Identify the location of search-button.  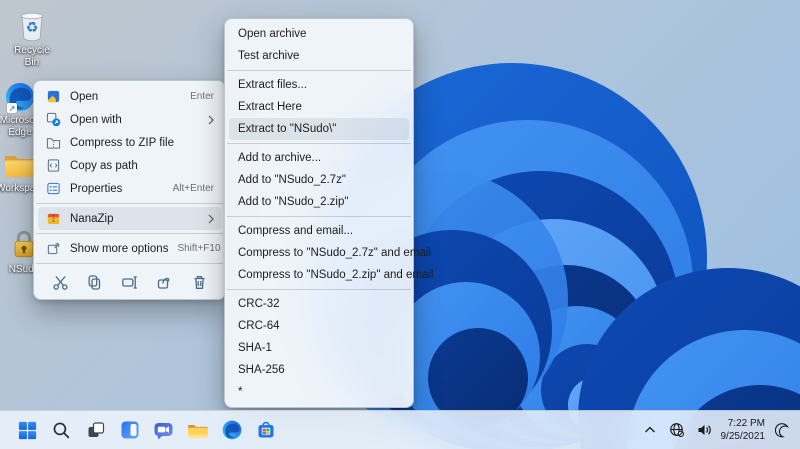
(61, 430).